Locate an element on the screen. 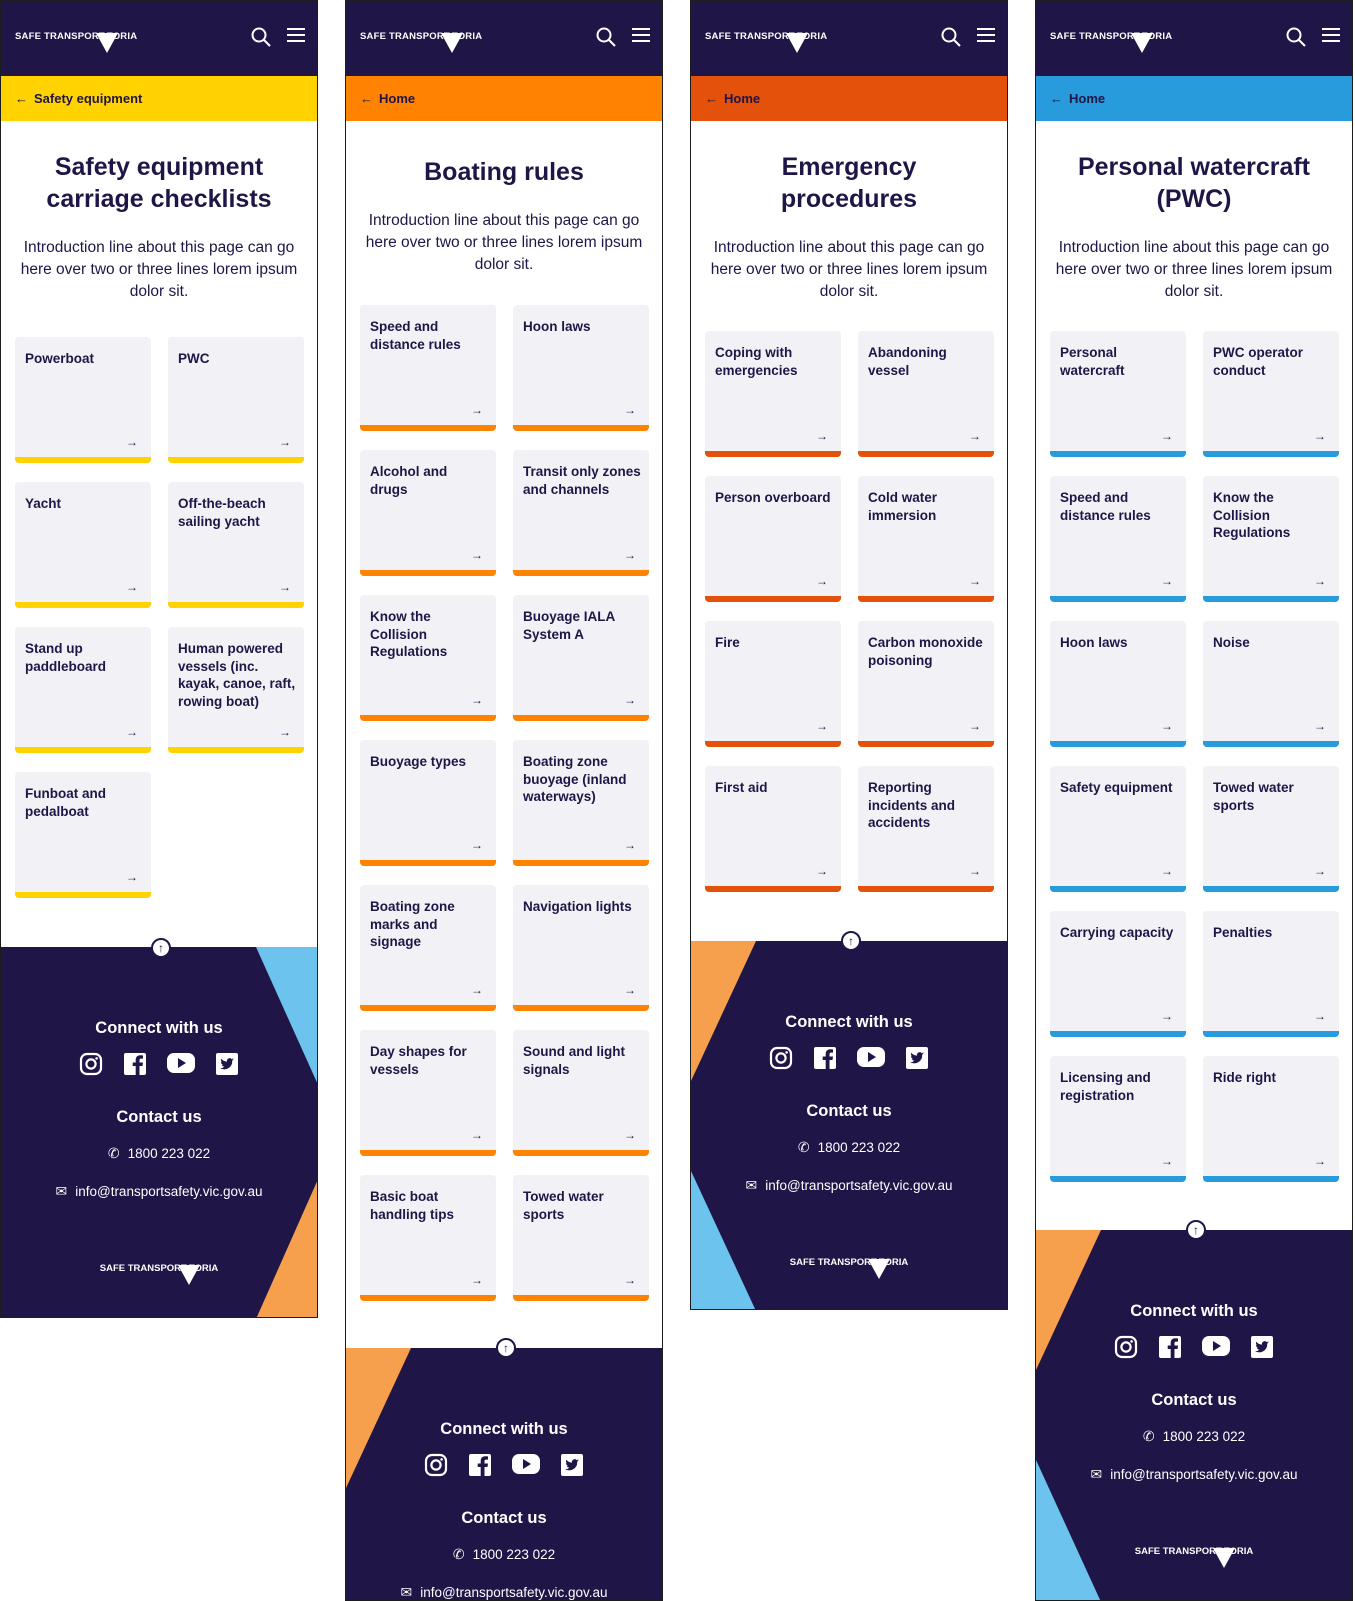 Image resolution: width=1355 pixels, height=1601 pixels. nav-card-label: Boating zone marks and signage is located at coordinates (412, 924).